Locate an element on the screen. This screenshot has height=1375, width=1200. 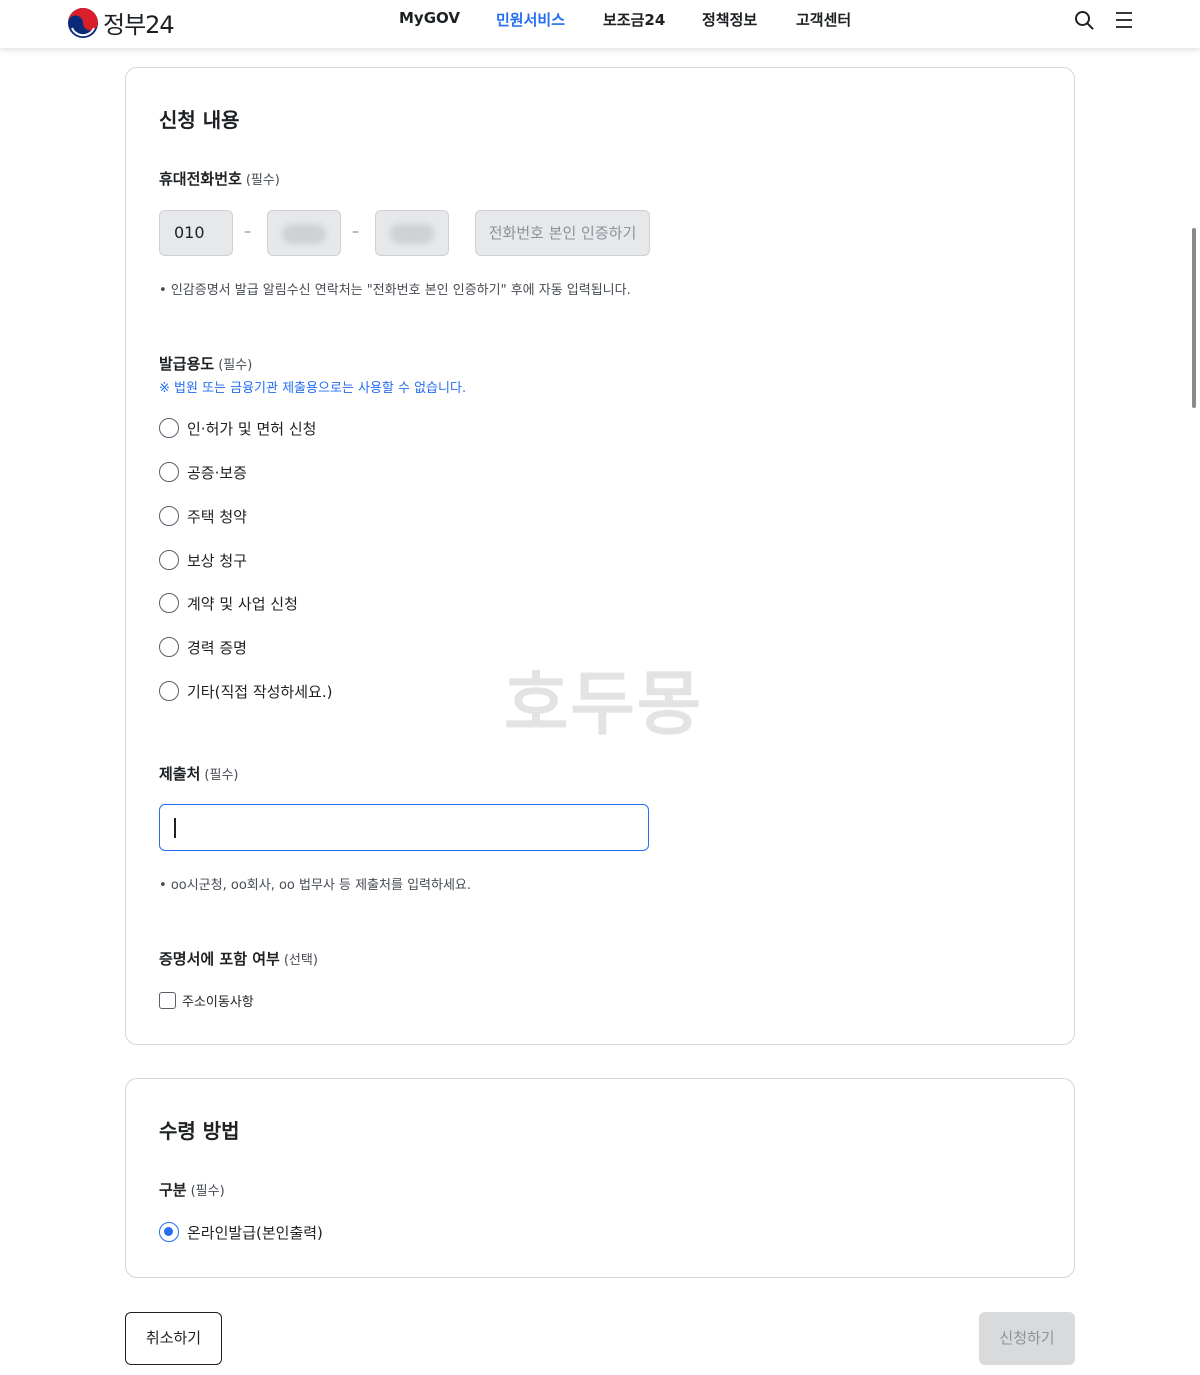
purpose-option: 인·허가 및 면허 신청 is located at coordinates (237, 428).